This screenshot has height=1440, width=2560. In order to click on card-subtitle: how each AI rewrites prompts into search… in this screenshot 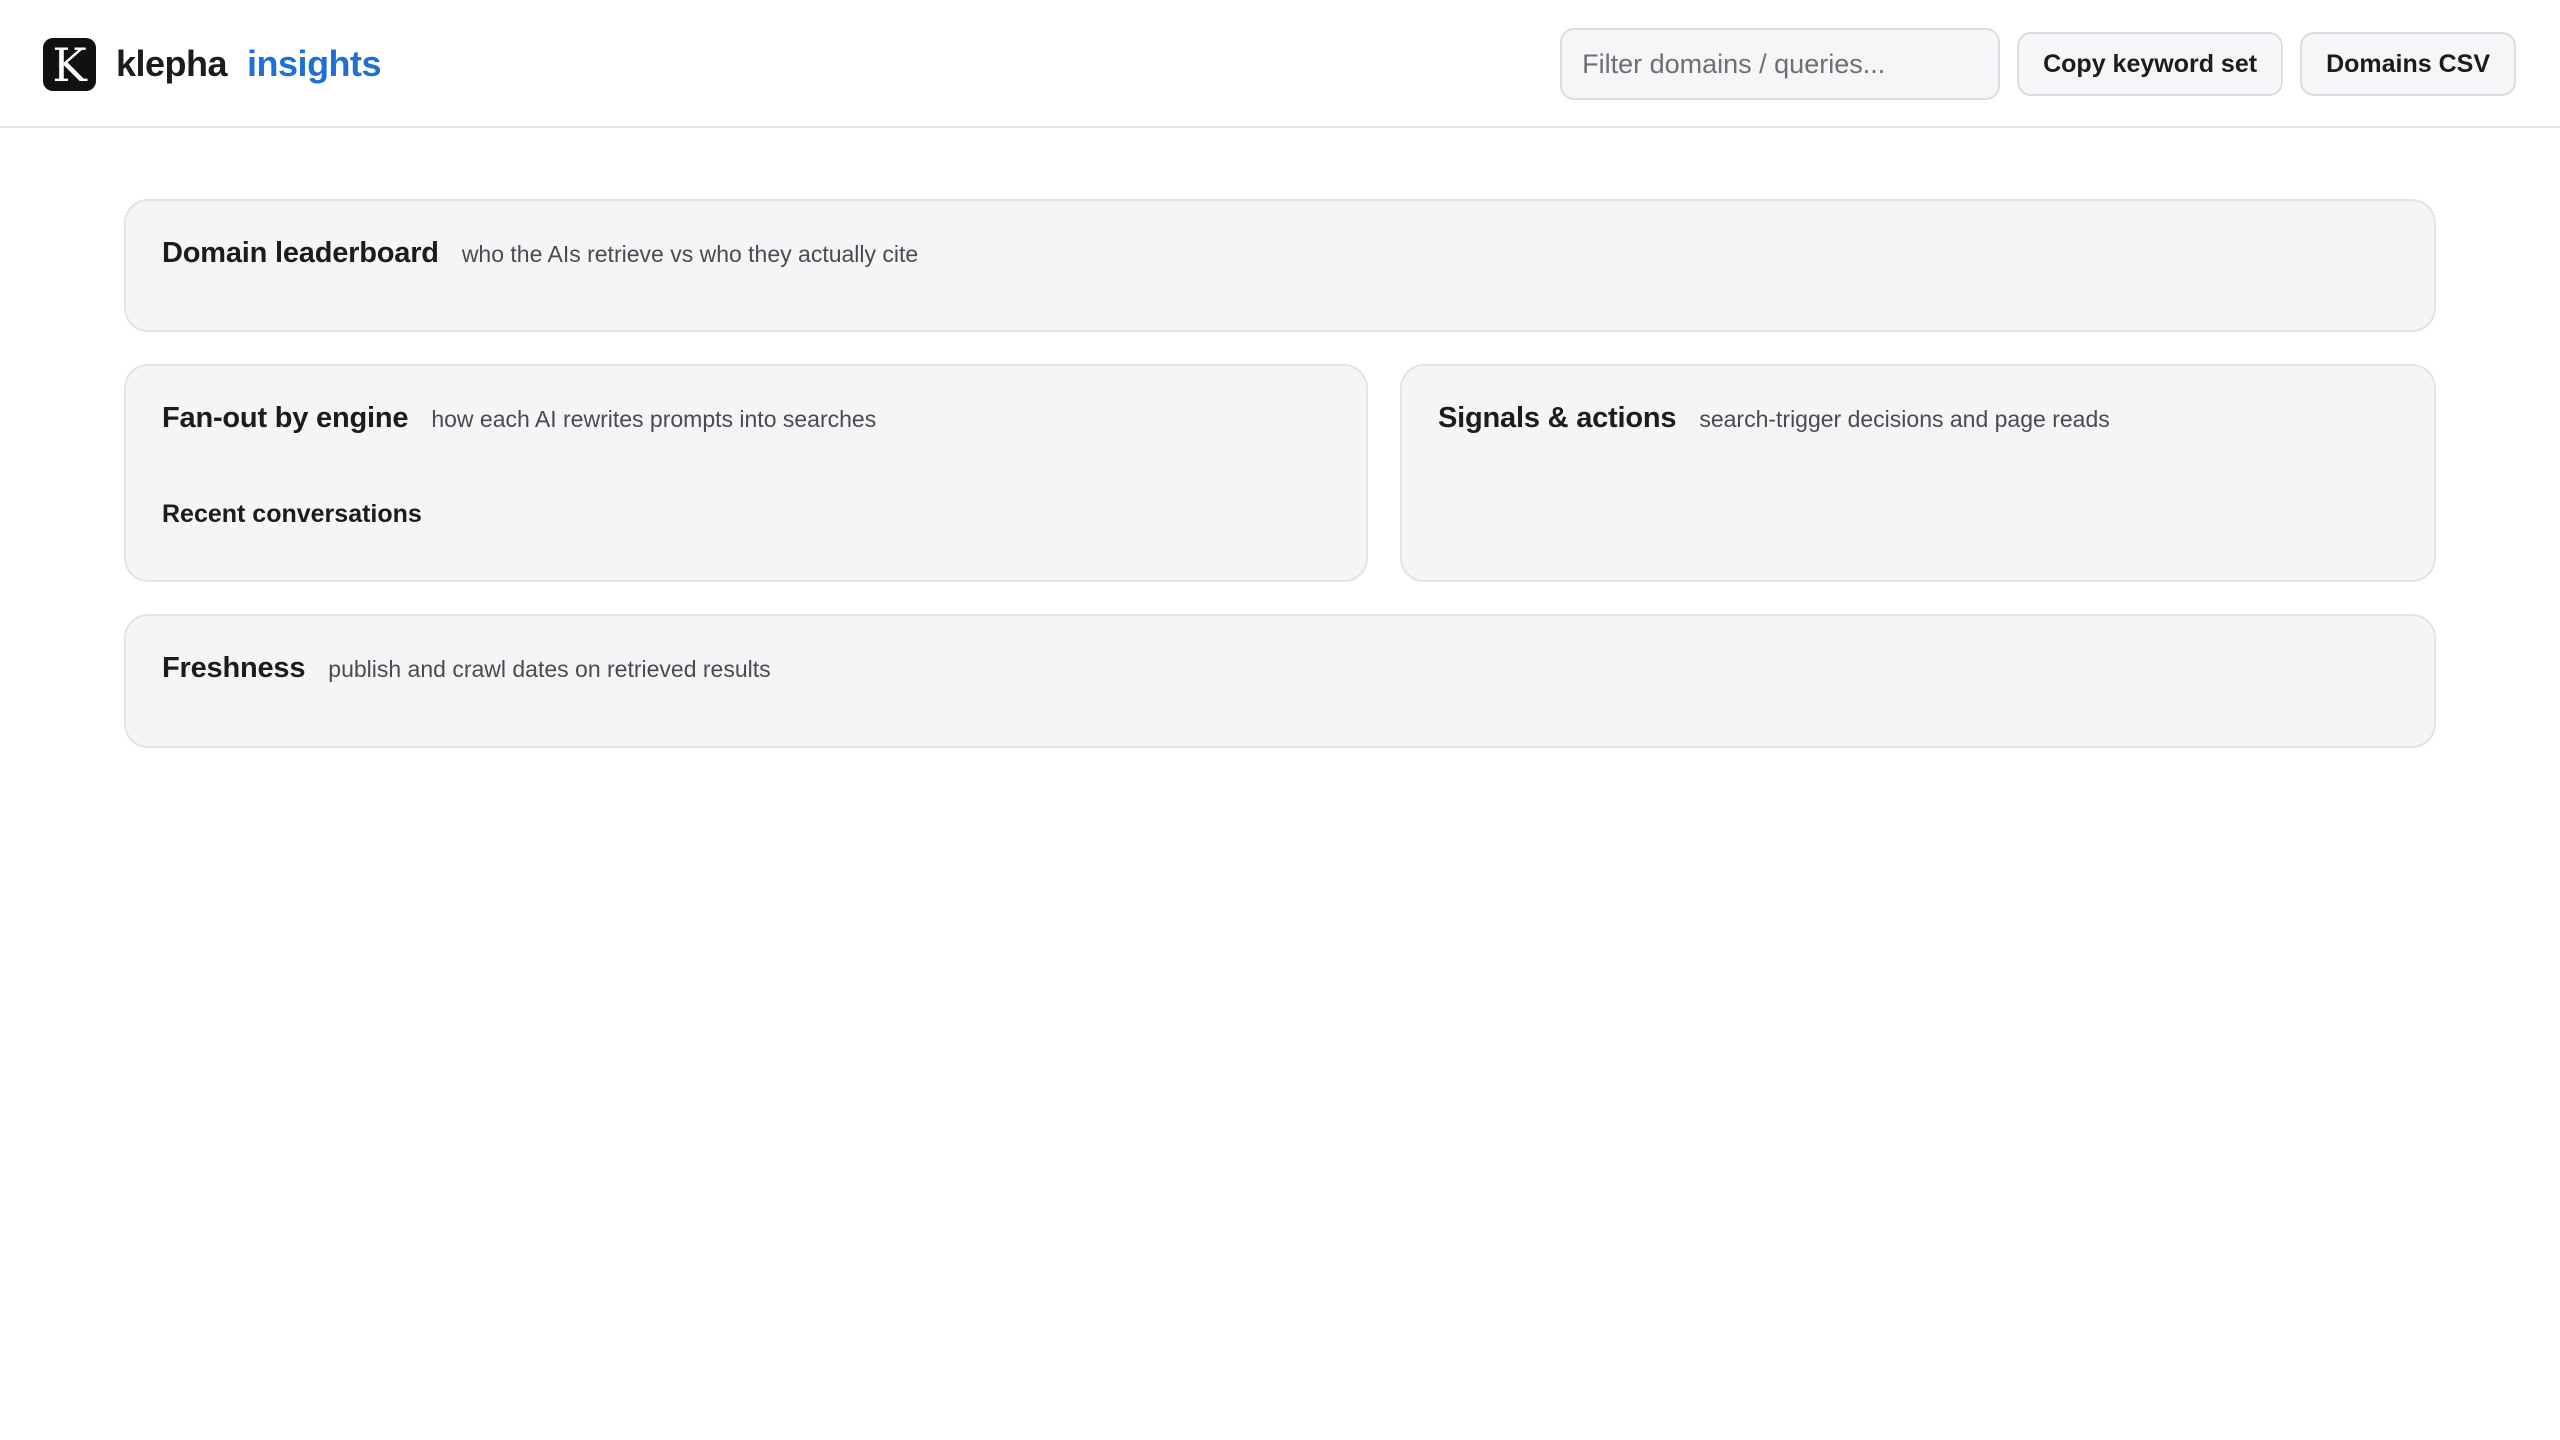, I will do `click(654, 419)`.